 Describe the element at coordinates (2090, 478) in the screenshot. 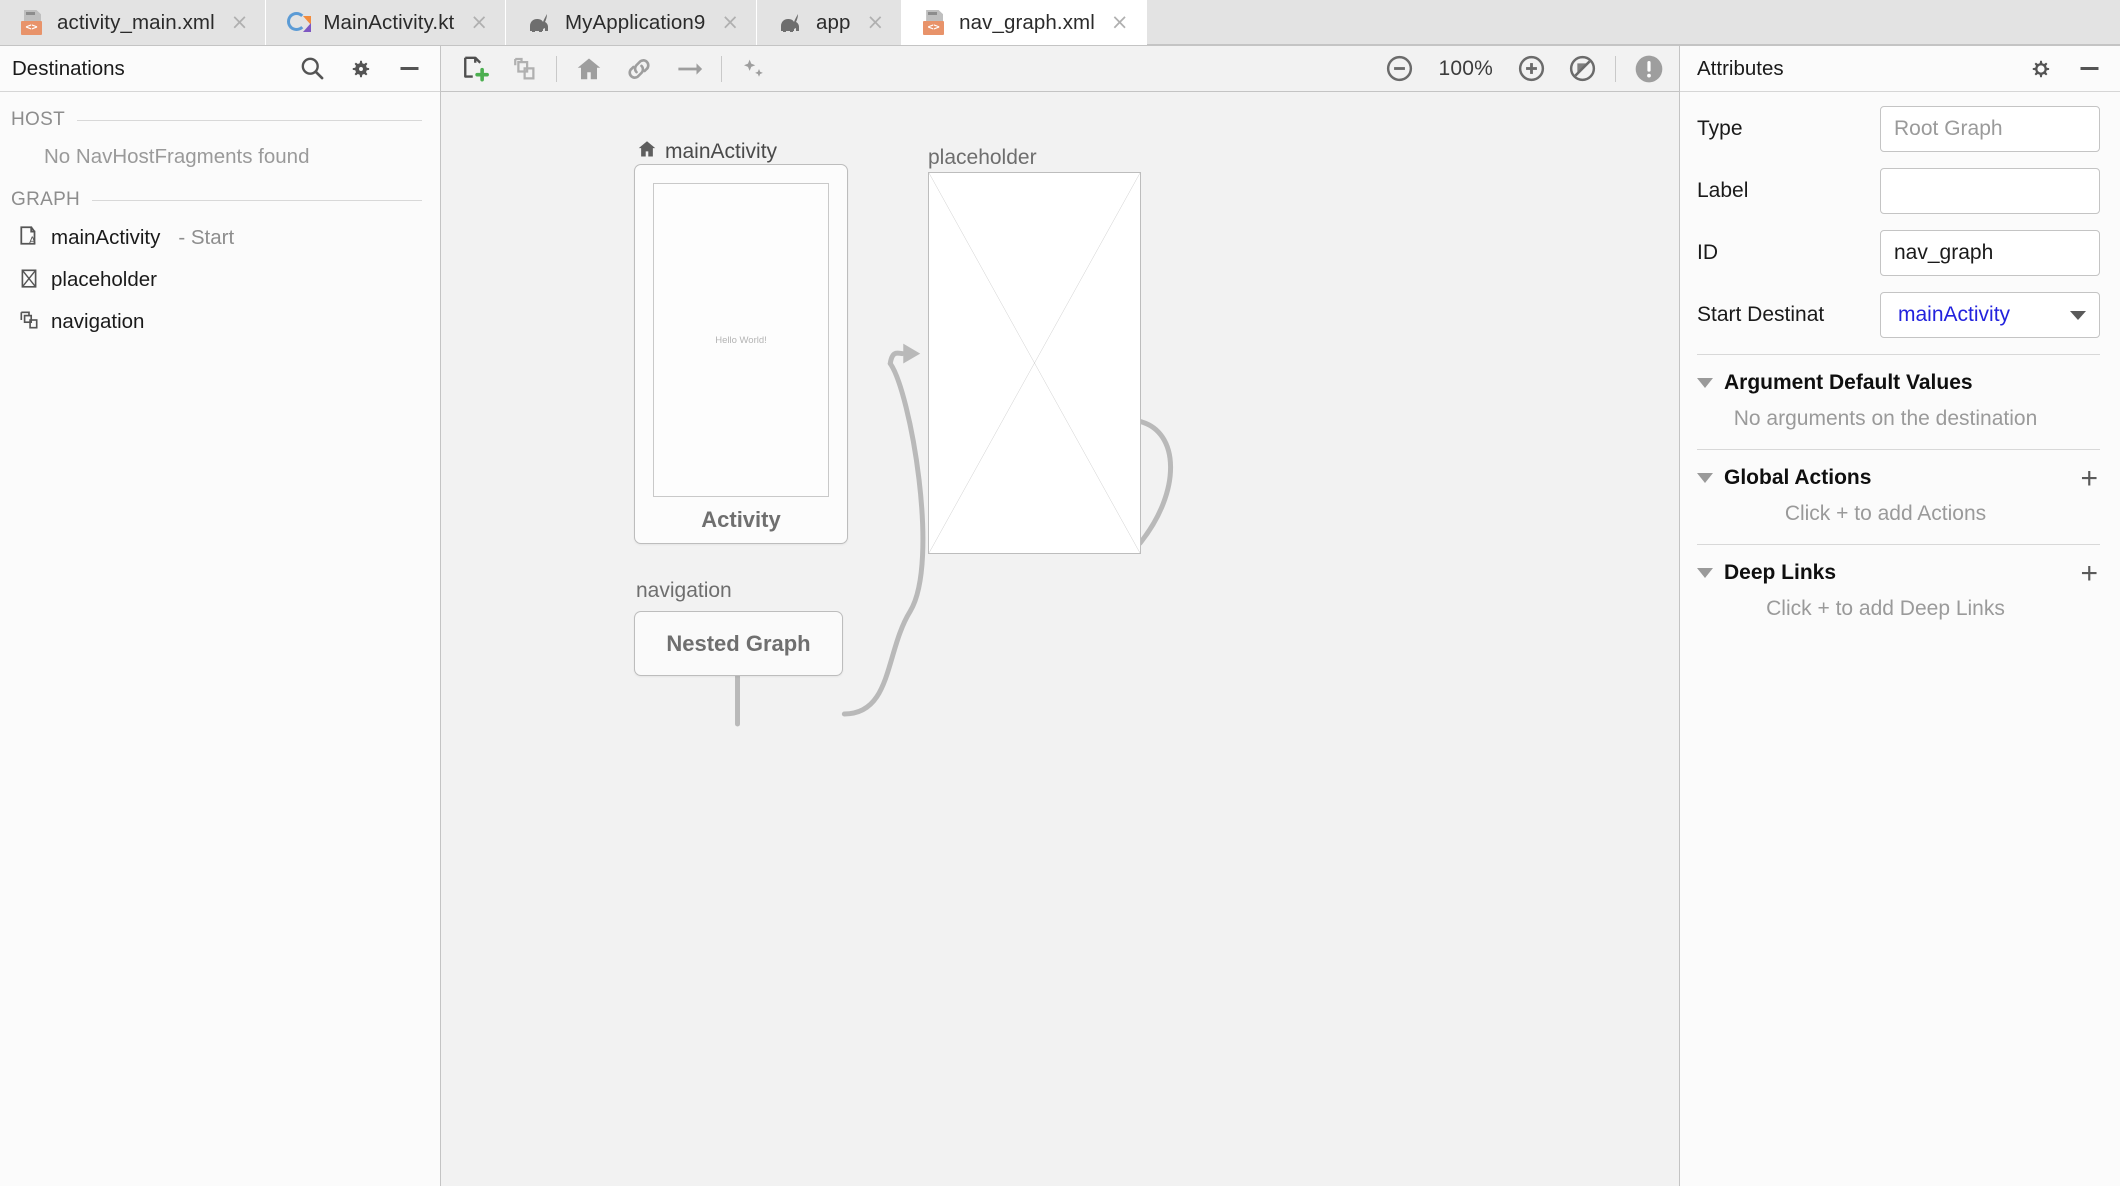

I see `add-global-action-button: +` at that location.